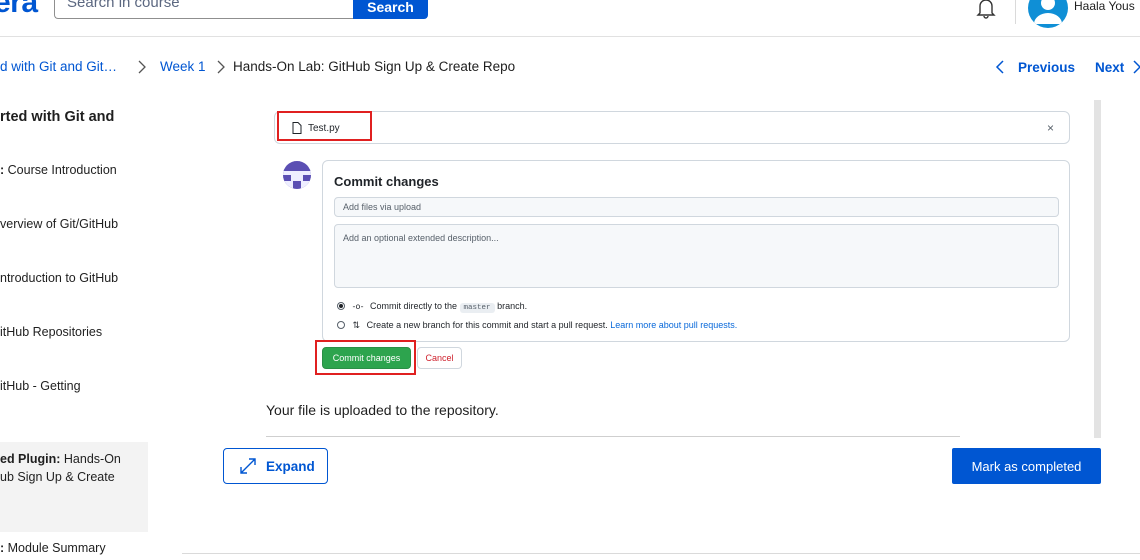 This screenshot has width=1140, height=560. Describe the element at coordinates (356, 325) in the screenshot. I see `pull-request-icon: ⇅` at that location.